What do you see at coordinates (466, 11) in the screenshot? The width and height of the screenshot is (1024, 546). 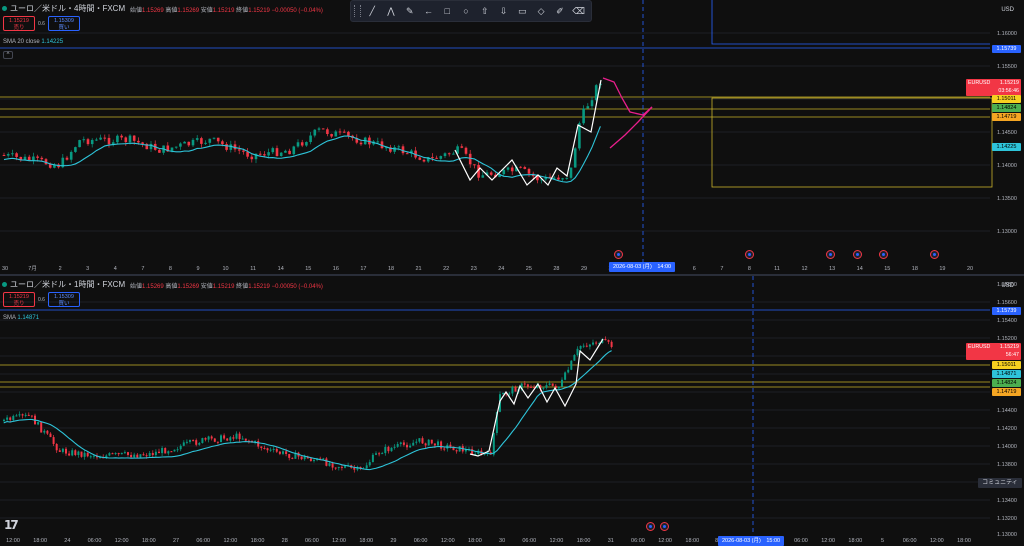 I see `circle-icon: ○` at bounding box center [466, 11].